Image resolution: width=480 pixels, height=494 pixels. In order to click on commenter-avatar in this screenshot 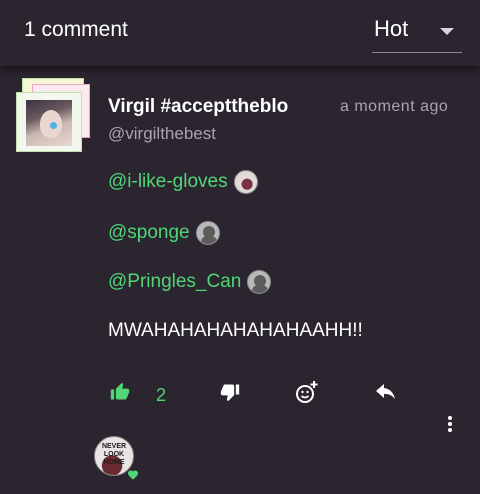, I will do `click(54, 116)`.